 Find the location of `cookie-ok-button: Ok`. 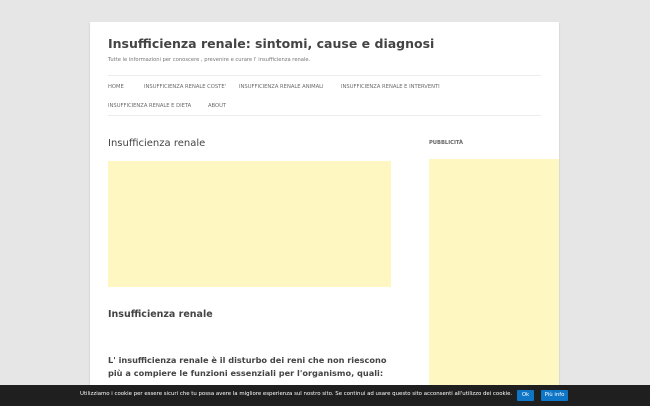

cookie-ok-button: Ok is located at coordinates (525, 395).